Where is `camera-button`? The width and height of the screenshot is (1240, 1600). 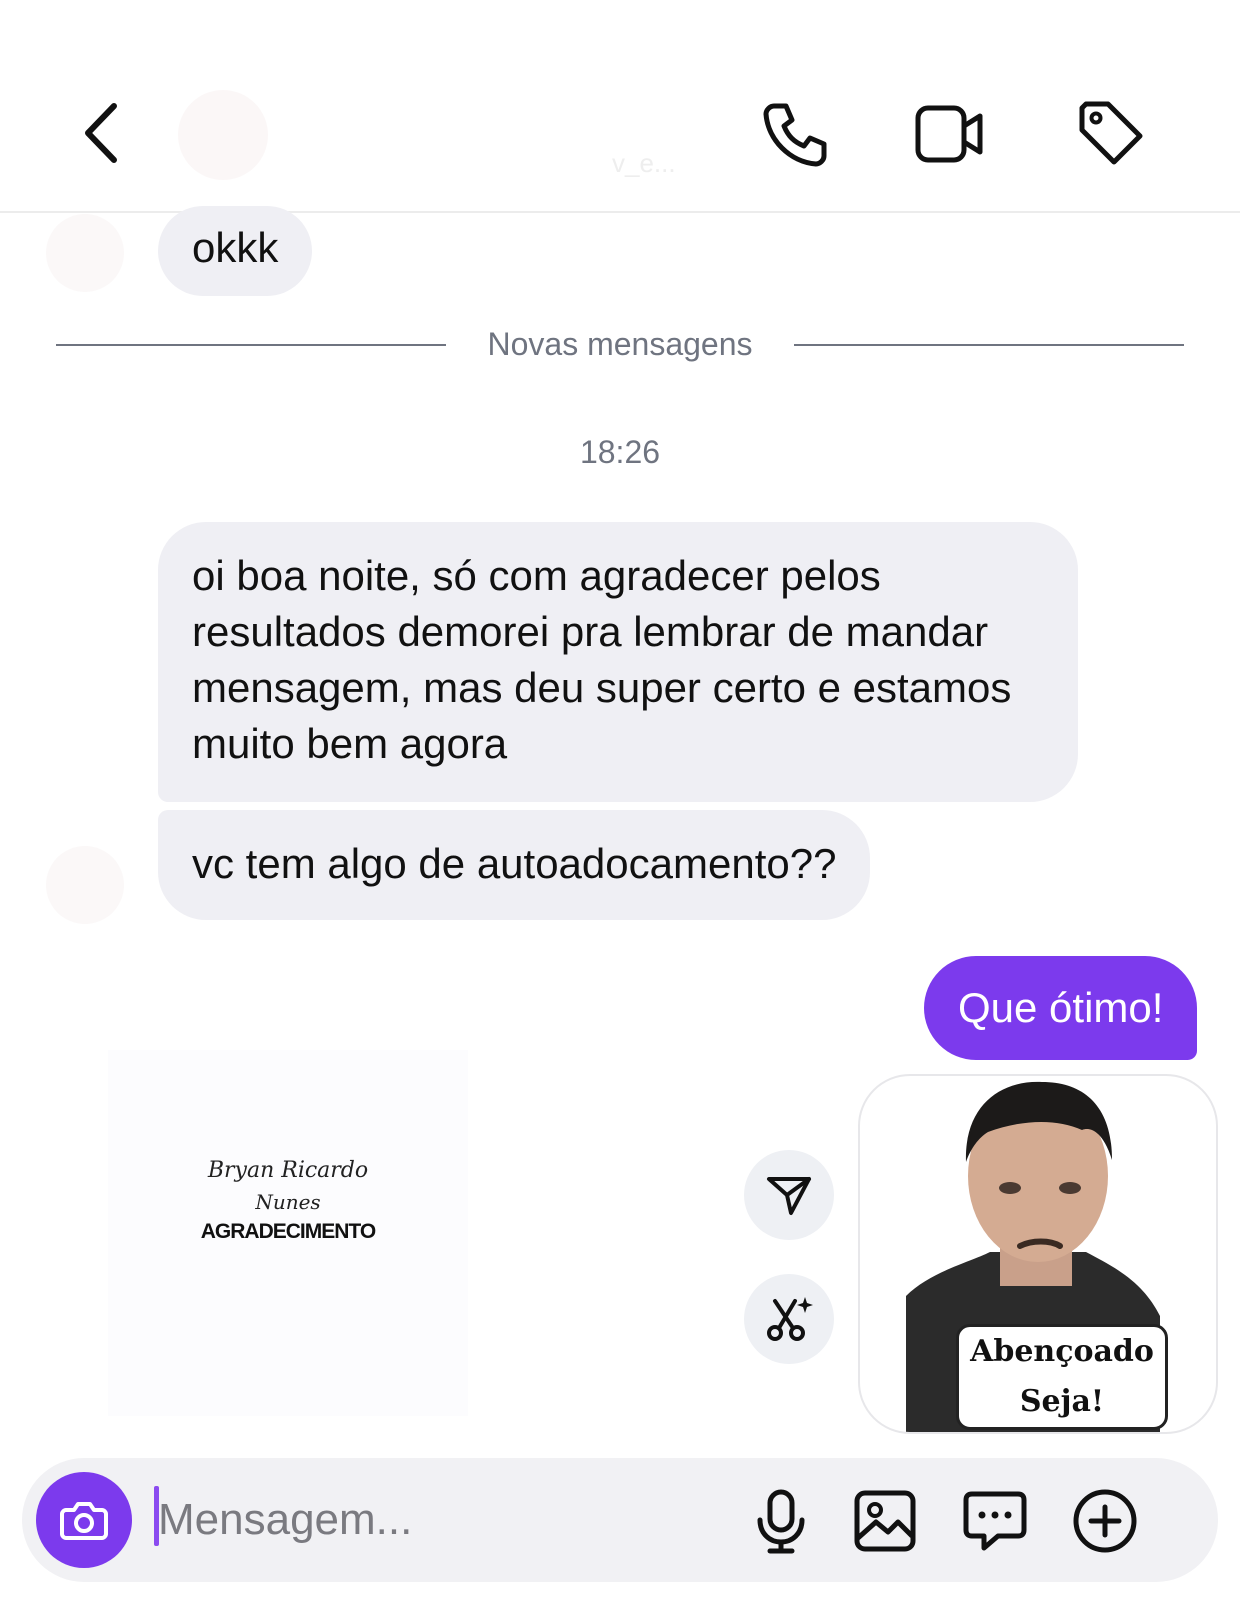 camera-button is located at coordinates (84, 1520).